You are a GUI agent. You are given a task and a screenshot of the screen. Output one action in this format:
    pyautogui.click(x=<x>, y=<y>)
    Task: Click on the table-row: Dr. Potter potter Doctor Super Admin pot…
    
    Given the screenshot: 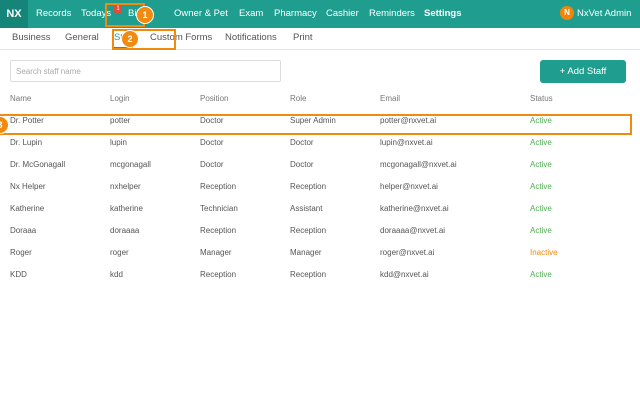 What is the action you would take?
    pyautogui.click(x=320, y=121)
    